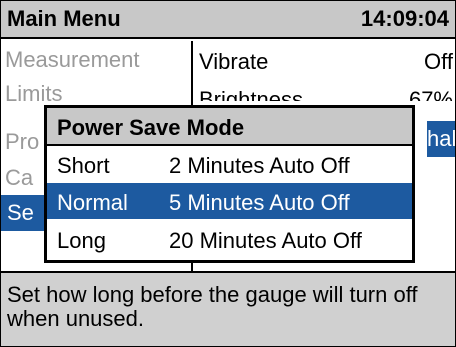 Image resolution: width=456 pixels, height=347 pixels. Describe the element at coordinates (251, 94) in the screenshot. I see `setting-name: Brightness` at that location.